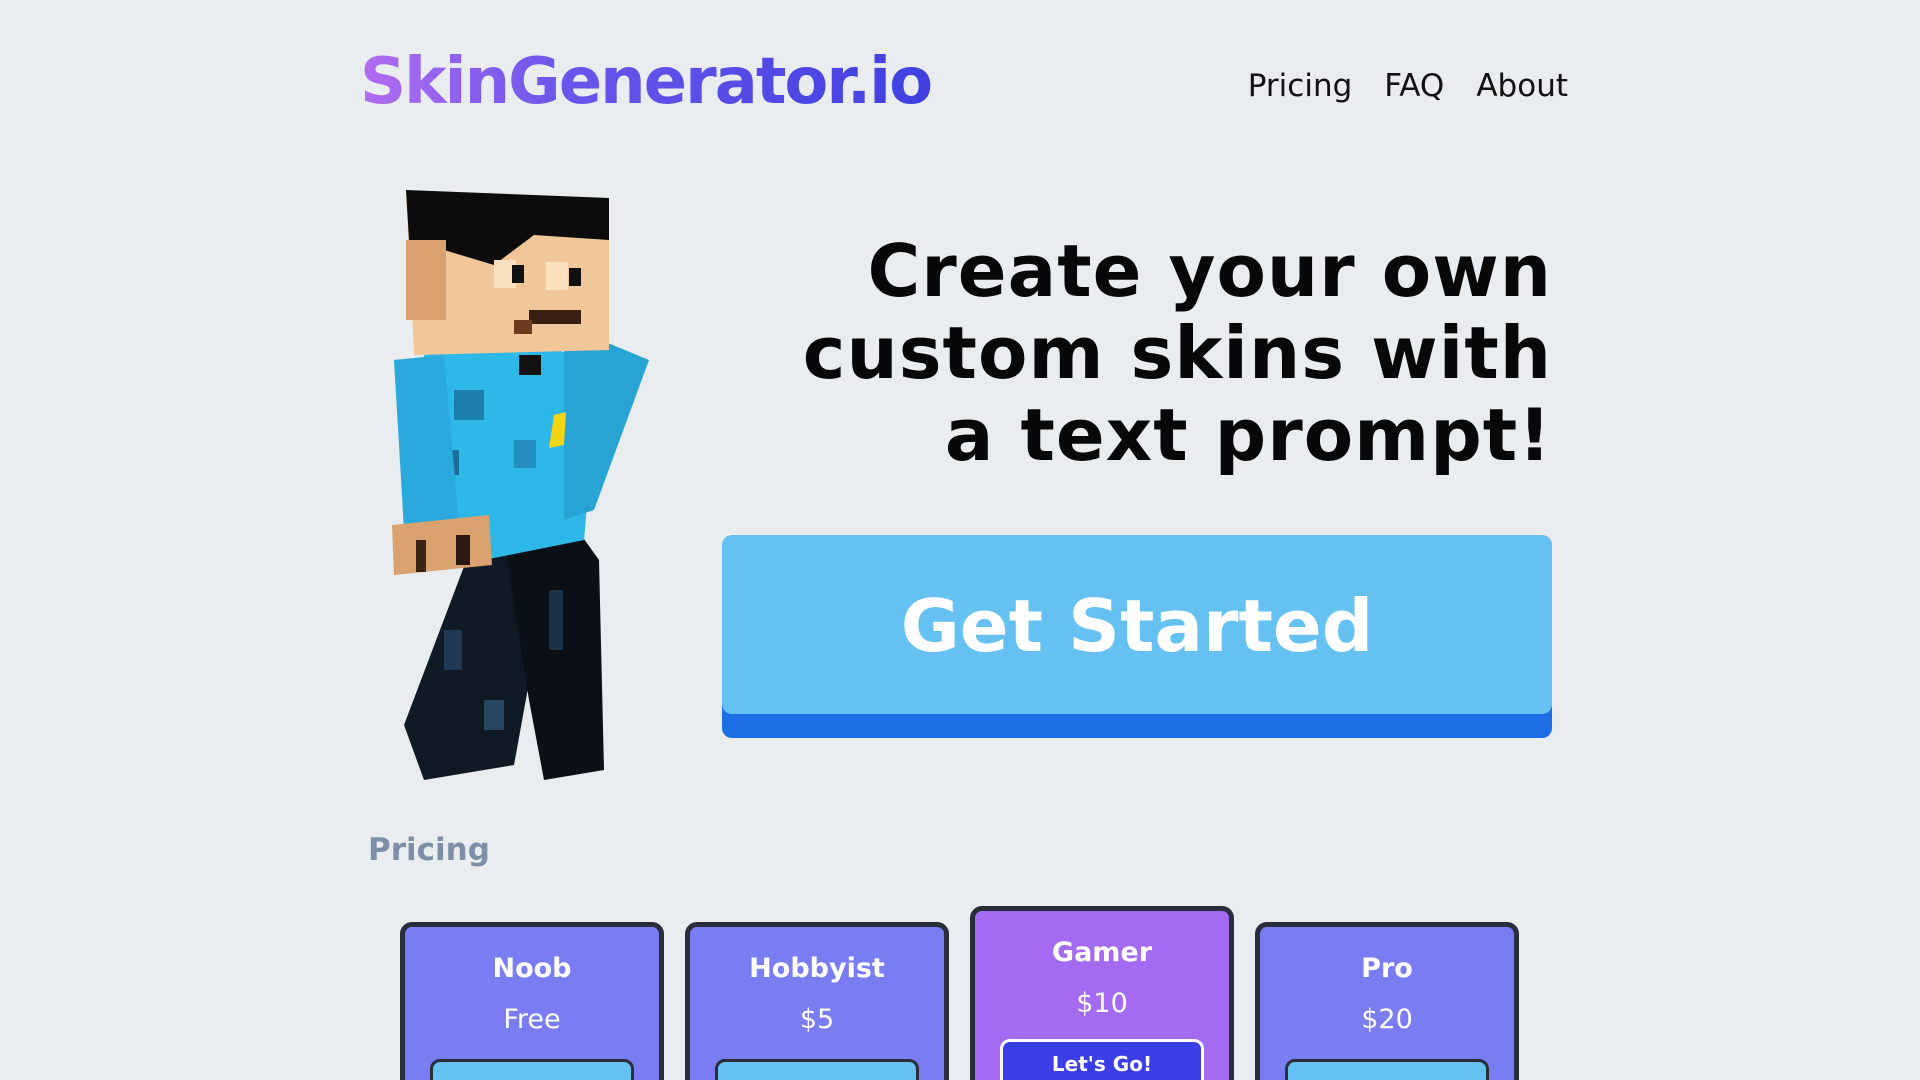 This screenshot has width=1920, height=1080. What do you see at coordinates (1522, 86) in the screenshot?
I see `nav-about-link: About` at bounding box center [1522, 86].